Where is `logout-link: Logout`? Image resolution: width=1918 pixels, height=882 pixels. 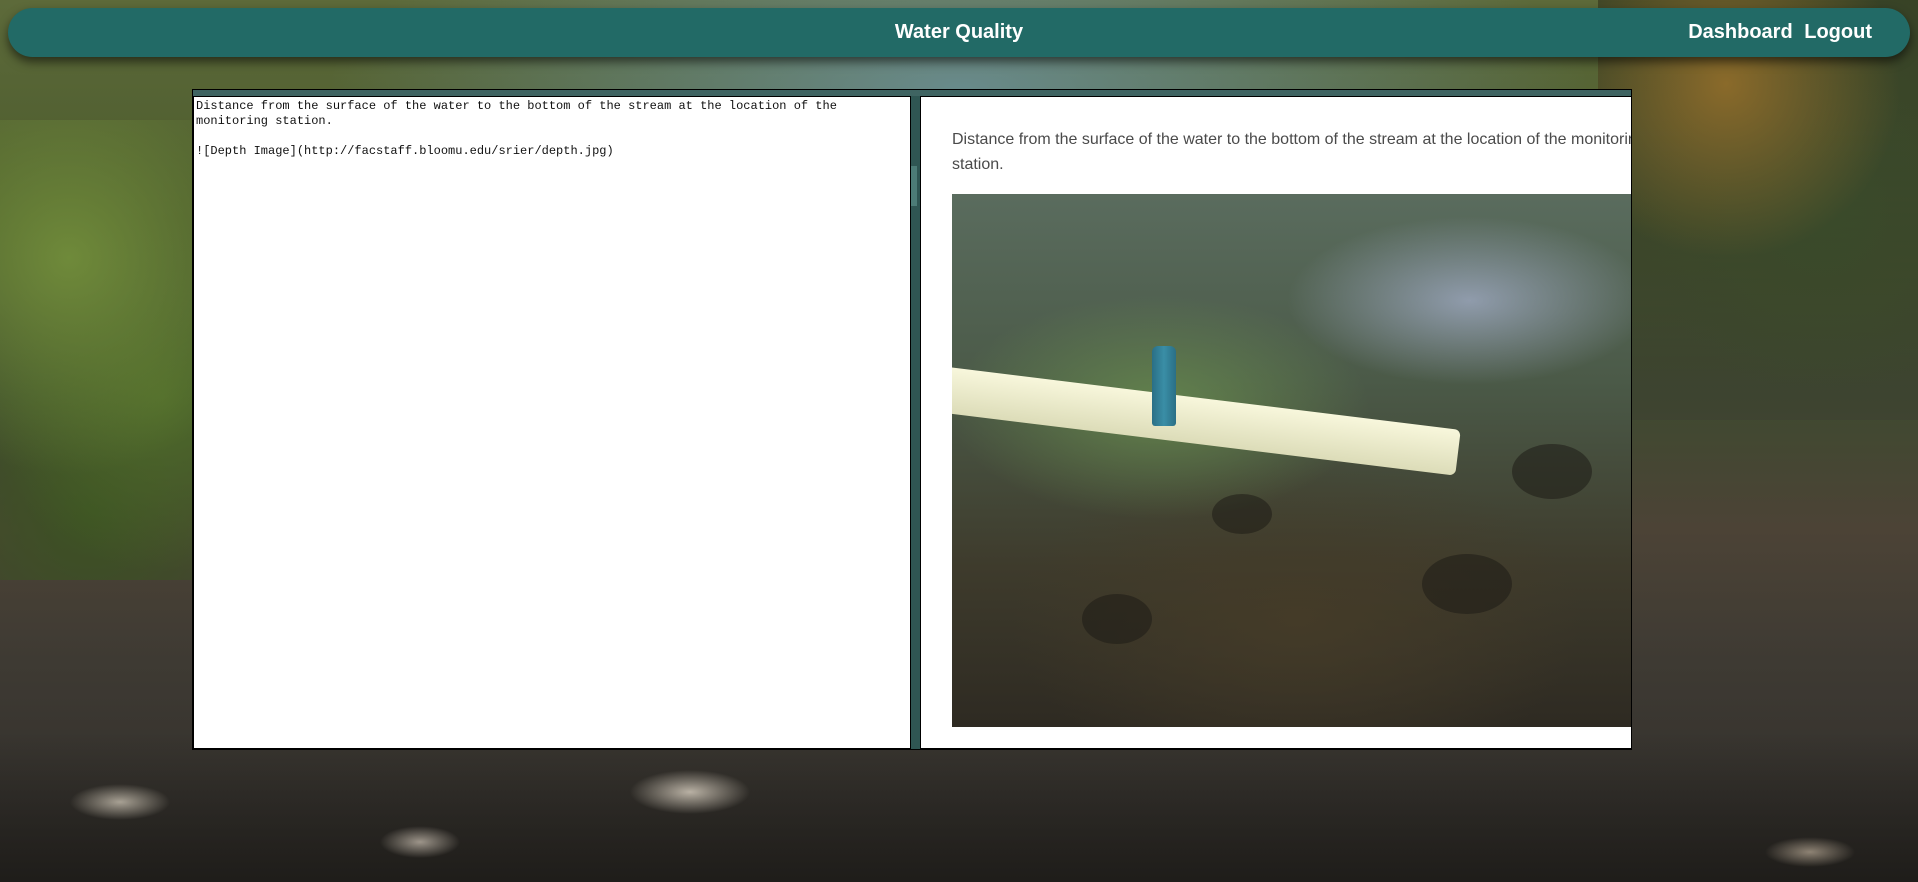
logout-link: Logout is located at coordinates (1838, 32).